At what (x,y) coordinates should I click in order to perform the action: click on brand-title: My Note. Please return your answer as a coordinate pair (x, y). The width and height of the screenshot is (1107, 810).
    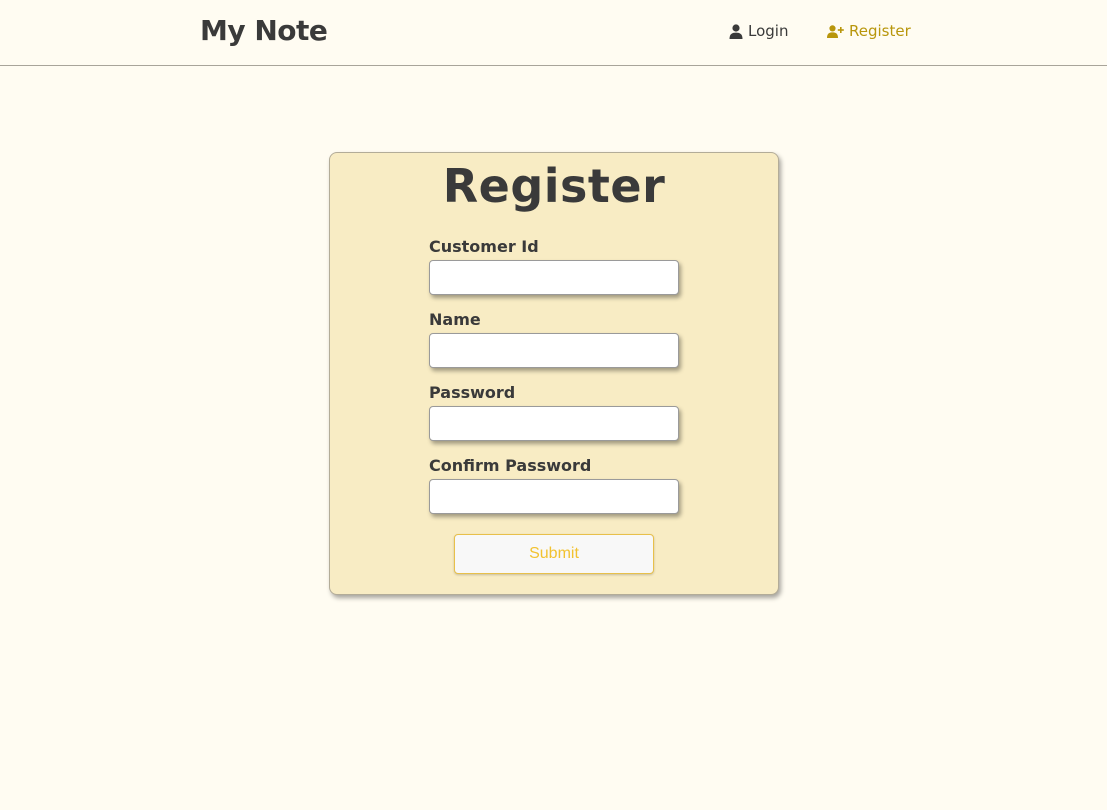
    Looking at the image, I should click on (264, 30).